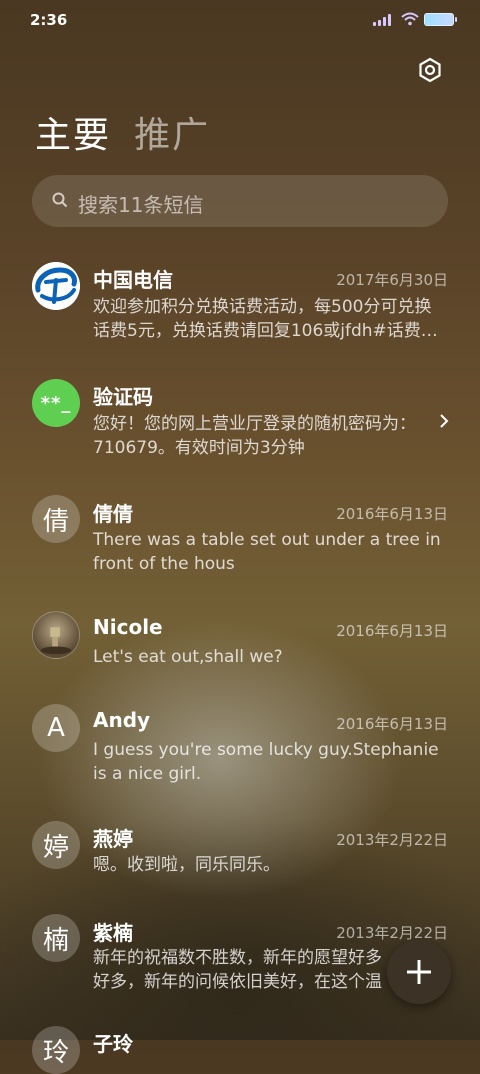  I want to click on telecom-logo-icon, so click(56, 286).